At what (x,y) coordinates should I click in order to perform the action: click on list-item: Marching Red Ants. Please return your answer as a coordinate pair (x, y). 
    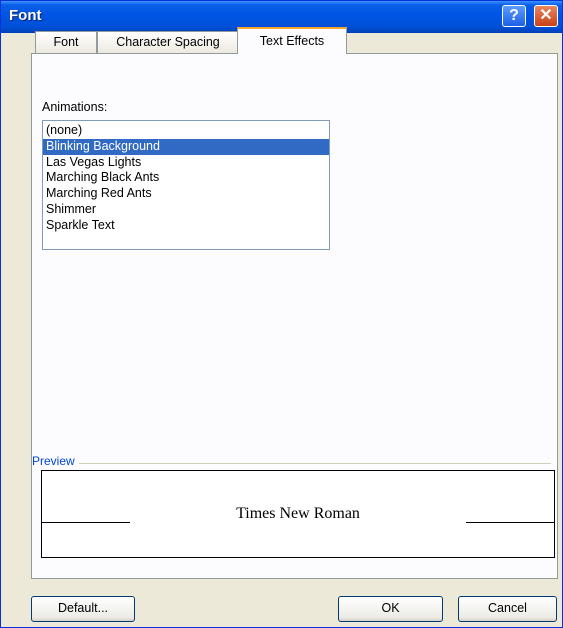
    Looking at the image, I should click on (186, 194).